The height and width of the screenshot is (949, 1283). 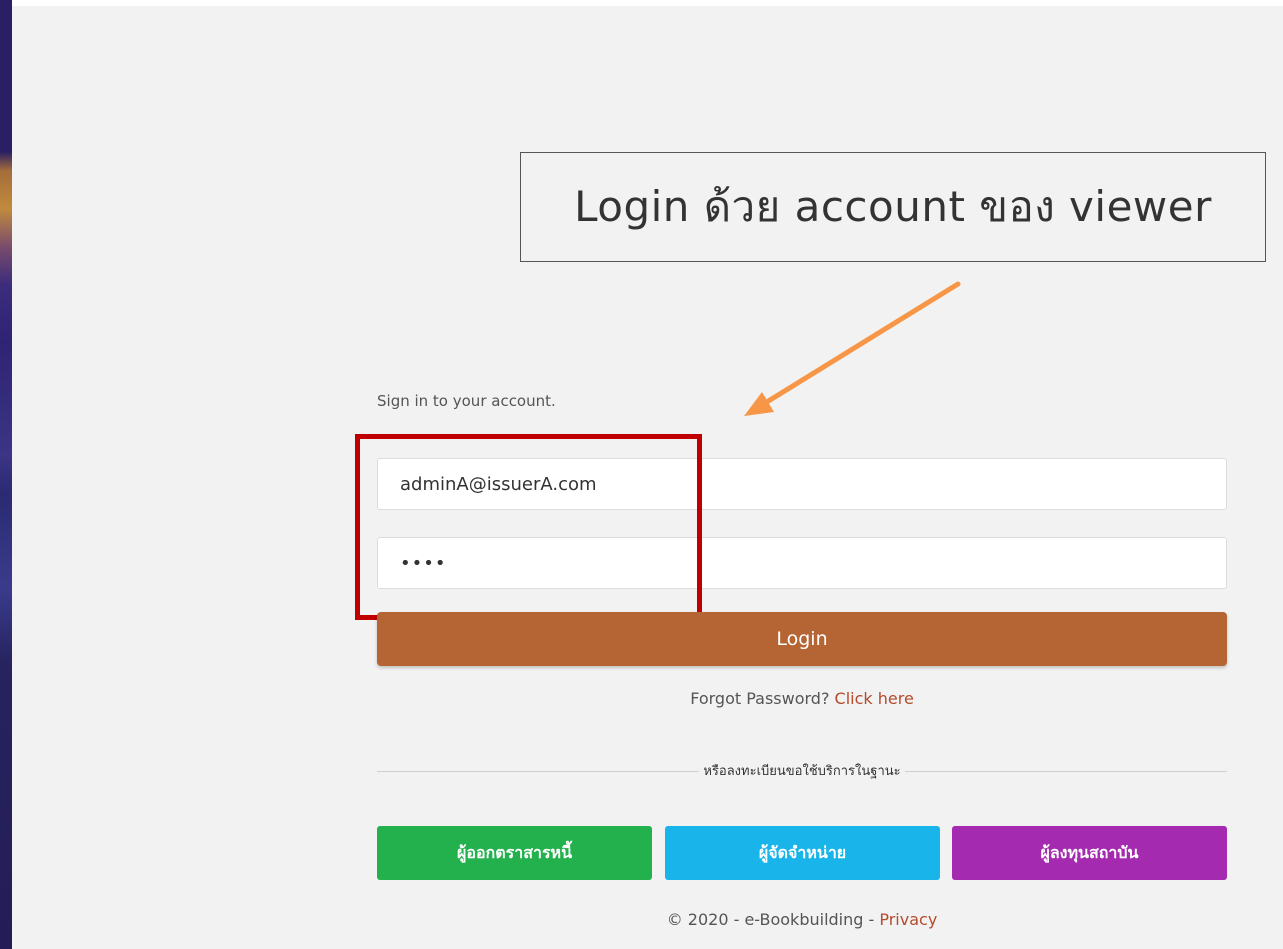 I want to click on footer-text: © 2020 - e-Bookbuilding -, so click(x=770, y=919).